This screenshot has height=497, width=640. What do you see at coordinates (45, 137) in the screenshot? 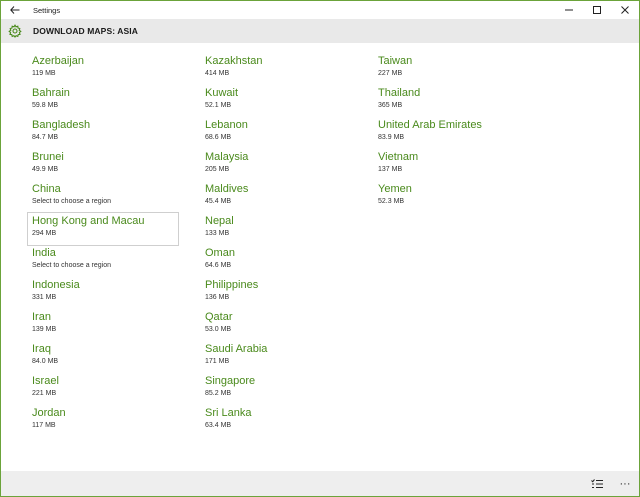
I see `country-size: 84.7 MB` at bounding box center [45, 137].